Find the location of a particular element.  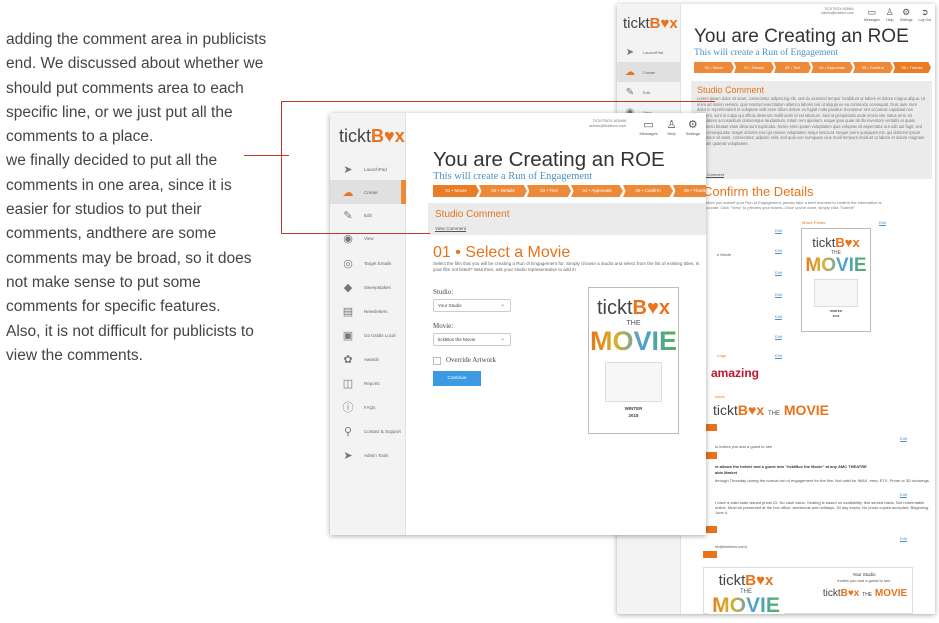

sidebar-item-awards: ✿ Awards is located at coordinates (368, 359).